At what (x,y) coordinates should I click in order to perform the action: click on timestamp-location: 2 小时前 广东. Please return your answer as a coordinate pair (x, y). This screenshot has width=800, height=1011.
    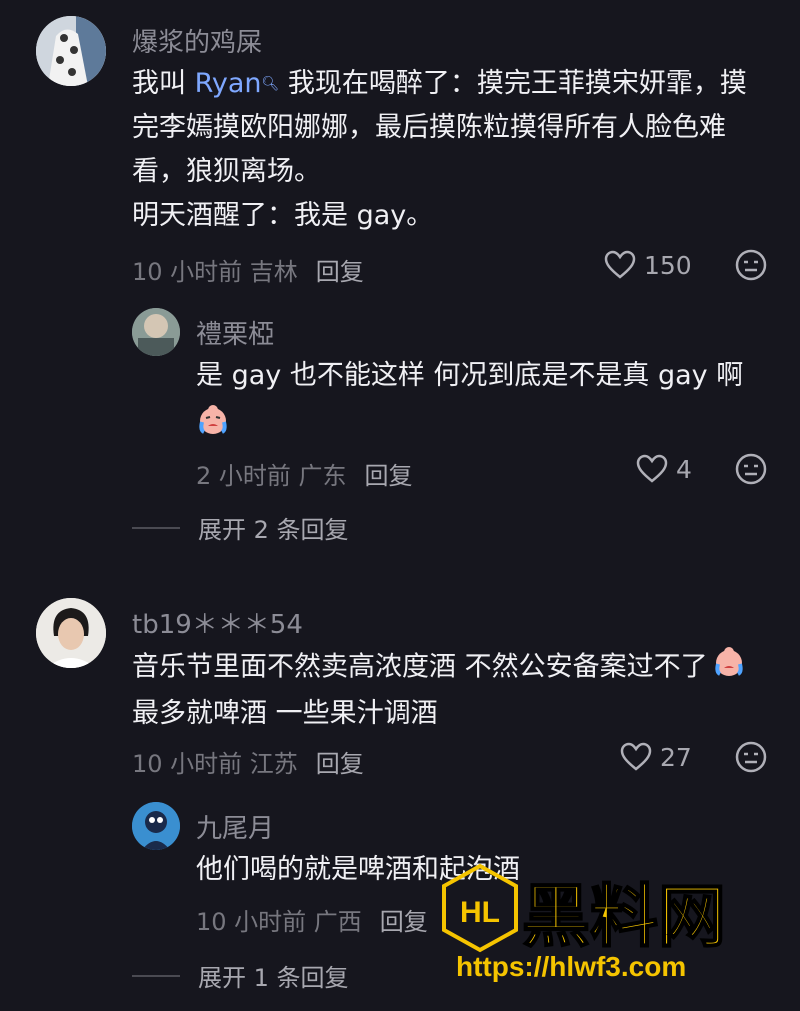
    Looking at the image, I should click on (271, 476).